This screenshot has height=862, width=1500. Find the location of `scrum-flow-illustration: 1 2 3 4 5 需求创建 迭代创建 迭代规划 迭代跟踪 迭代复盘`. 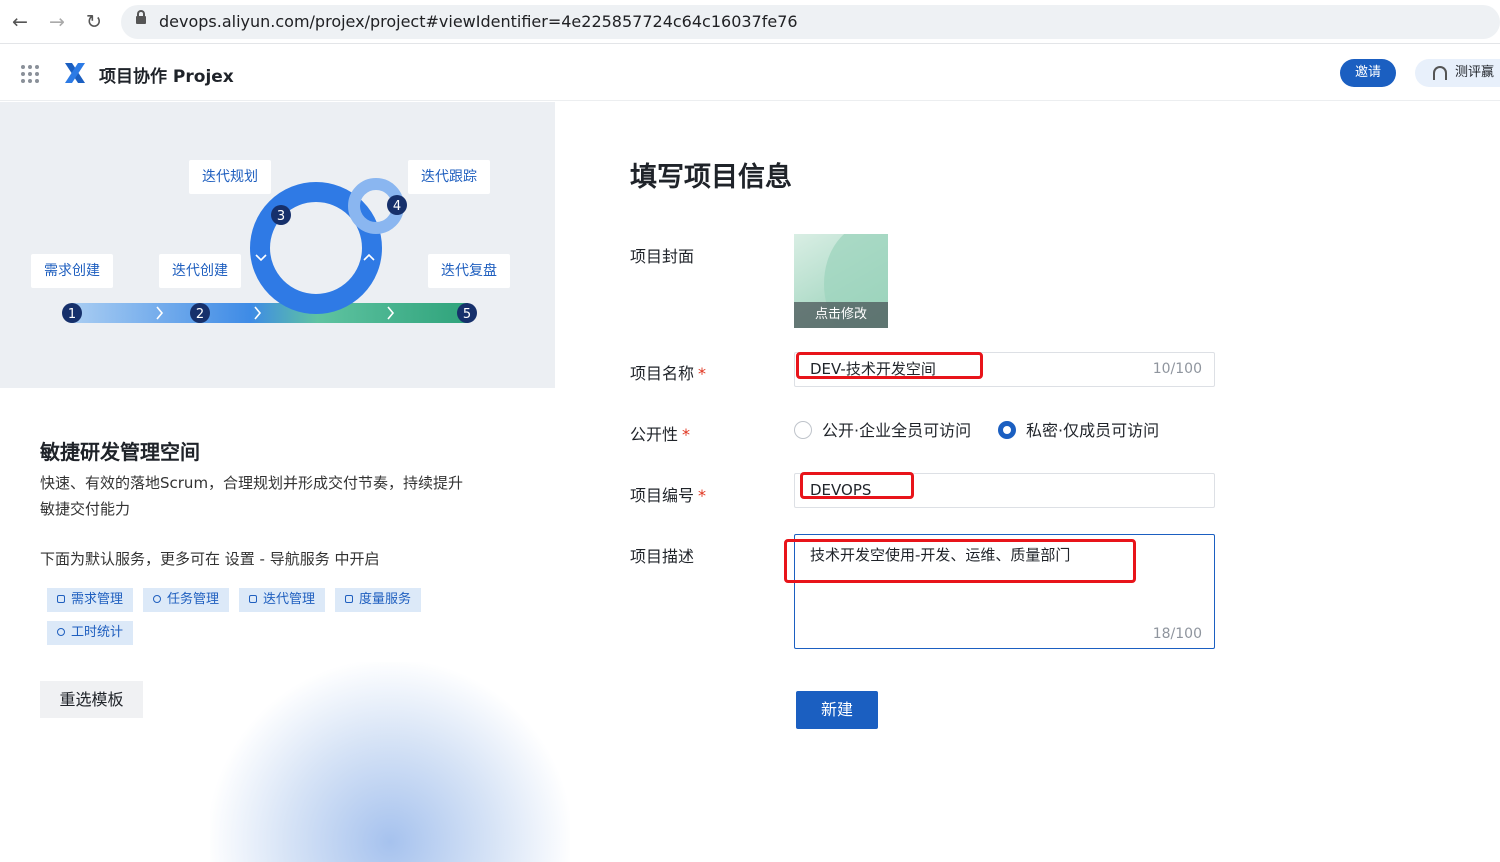

scrum-flow-illustration: 1 2 3 4 5 需求创建 迭代创建 迭代规划 迭代跟踪 迭代复盘 is located at coordinates (277, 245).